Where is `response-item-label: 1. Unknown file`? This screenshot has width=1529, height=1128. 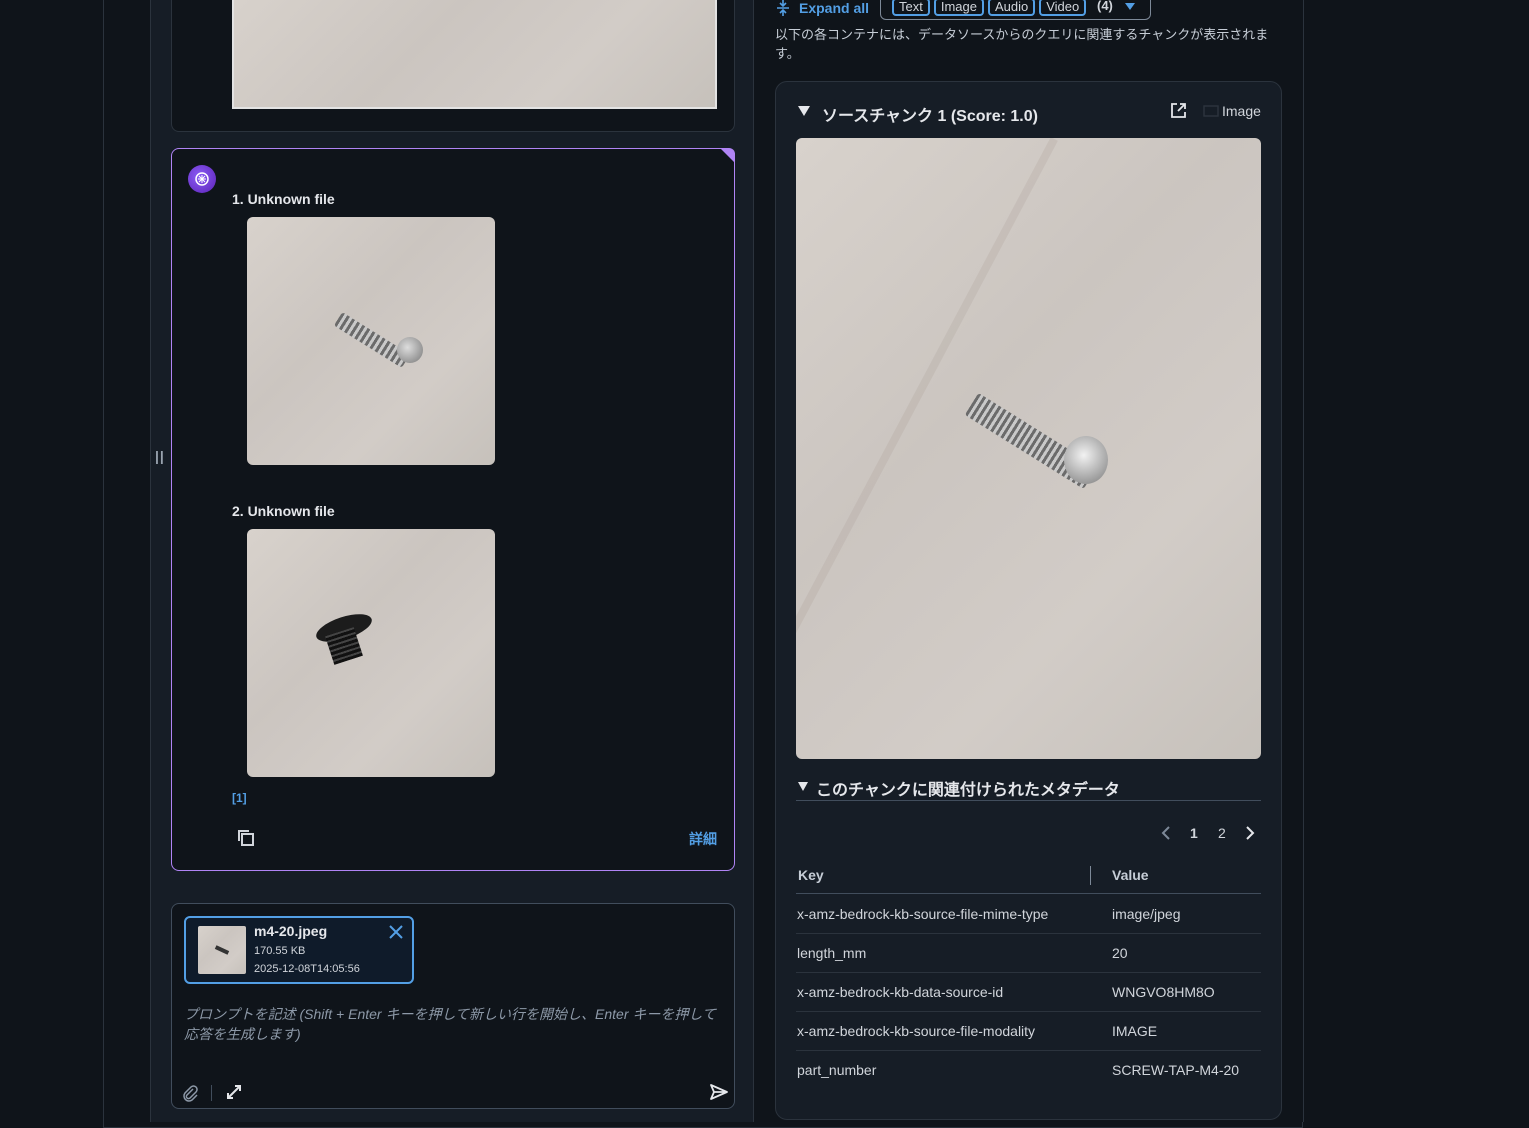 response-item-label: 1. Unknown file is located at coordinates (283, 199).